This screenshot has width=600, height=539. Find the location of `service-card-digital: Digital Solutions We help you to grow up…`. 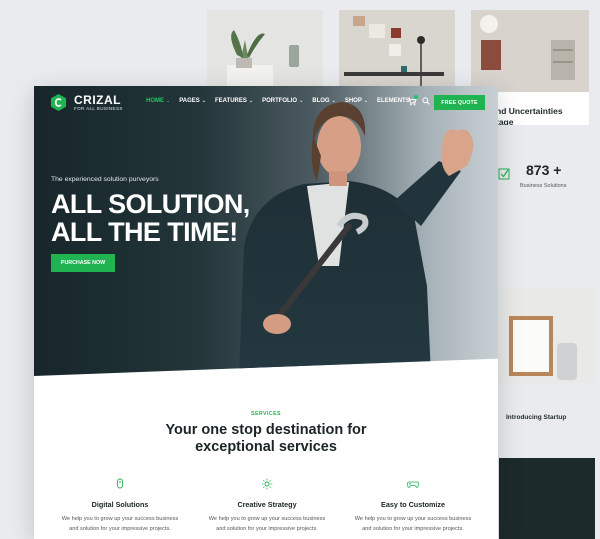

service-card-digital: Digital Solutions We help you to grow up… is located at coordinates (120, 506).